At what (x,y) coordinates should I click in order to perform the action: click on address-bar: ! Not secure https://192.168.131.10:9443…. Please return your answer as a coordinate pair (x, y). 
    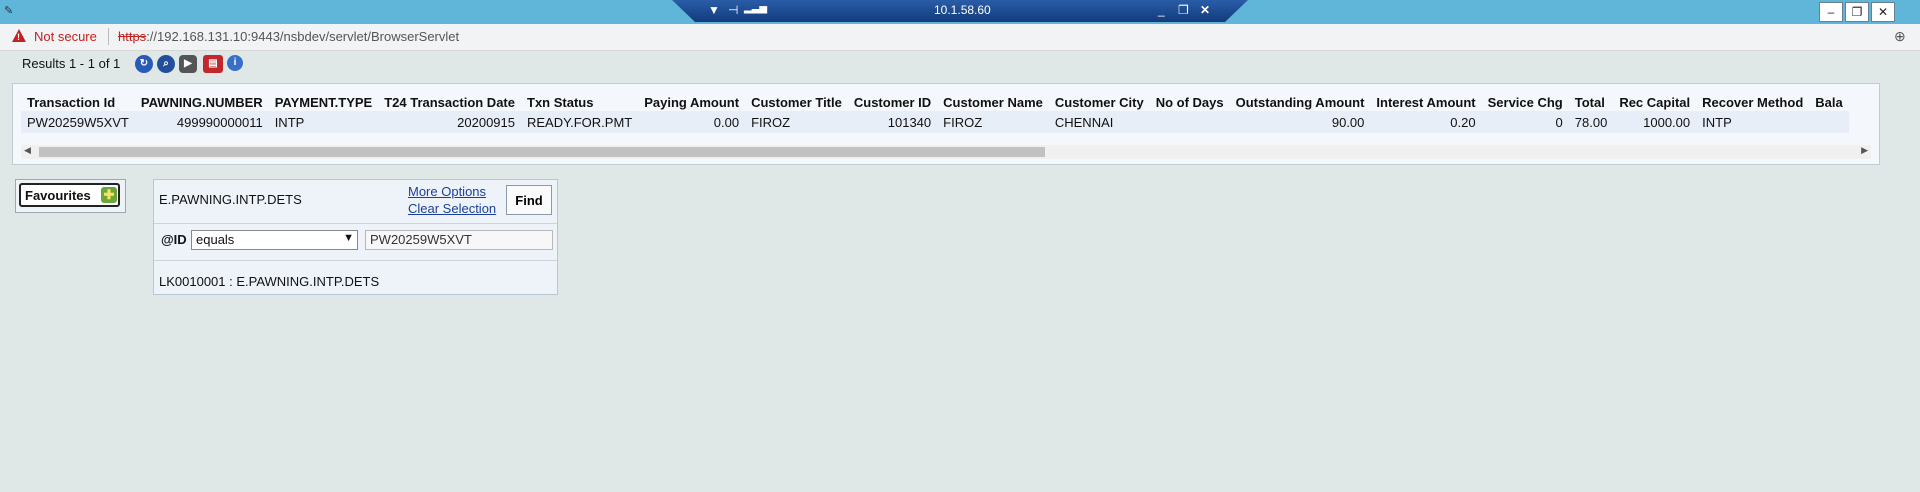
    Looking at the image, I should click on (960, 37).